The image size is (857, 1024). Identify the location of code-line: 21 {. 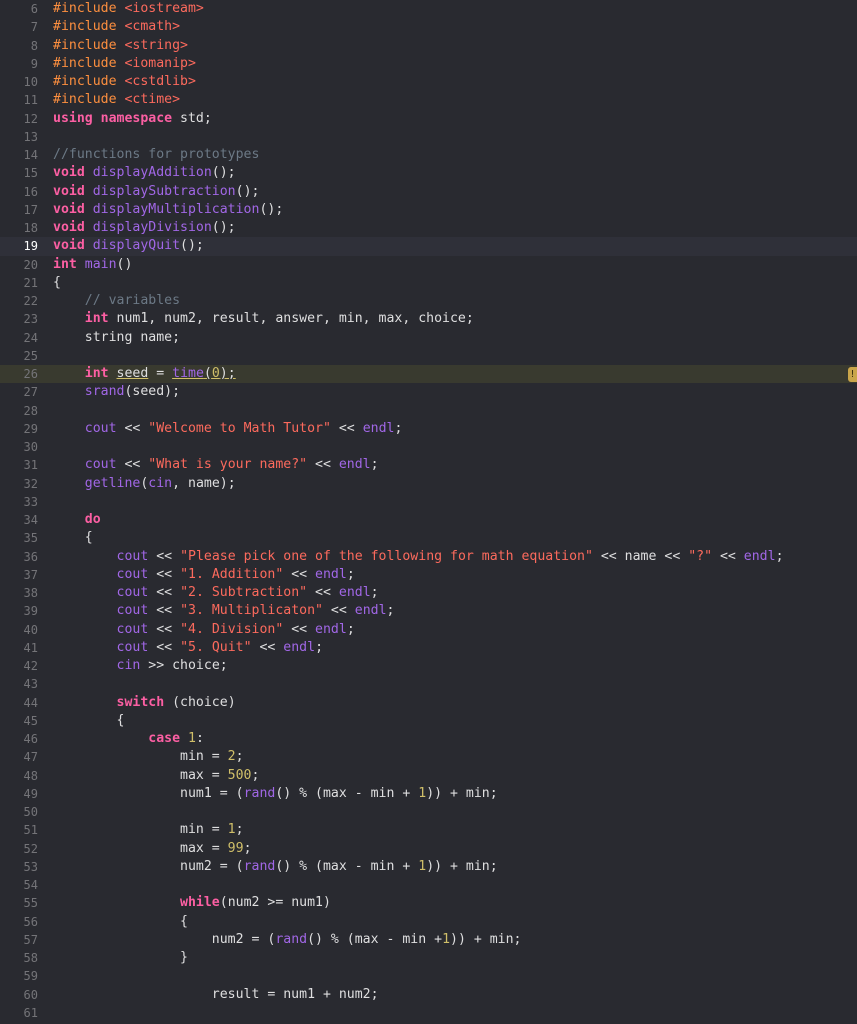
(428, 283).